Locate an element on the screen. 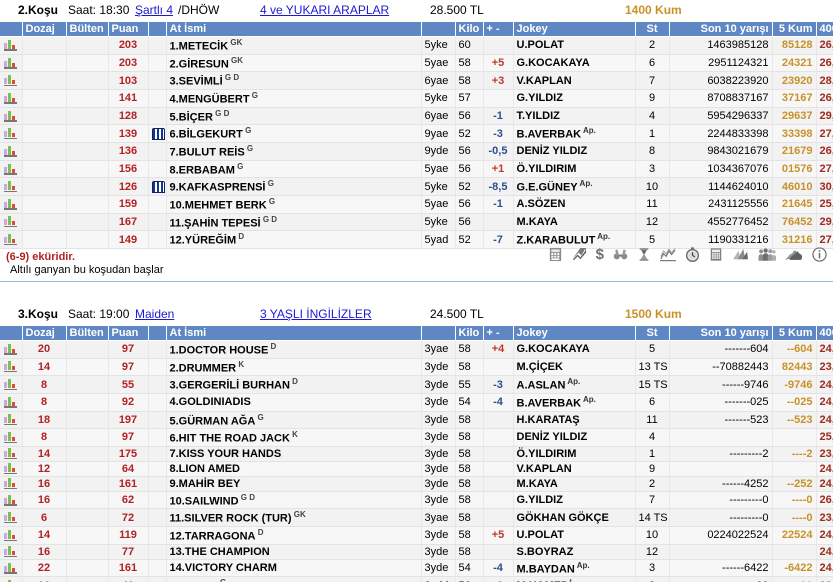 Image resolution: width=833 pixels, height=582 pixels. col-header-at-ismi: At İsmi is located at coordinates (294, 29).